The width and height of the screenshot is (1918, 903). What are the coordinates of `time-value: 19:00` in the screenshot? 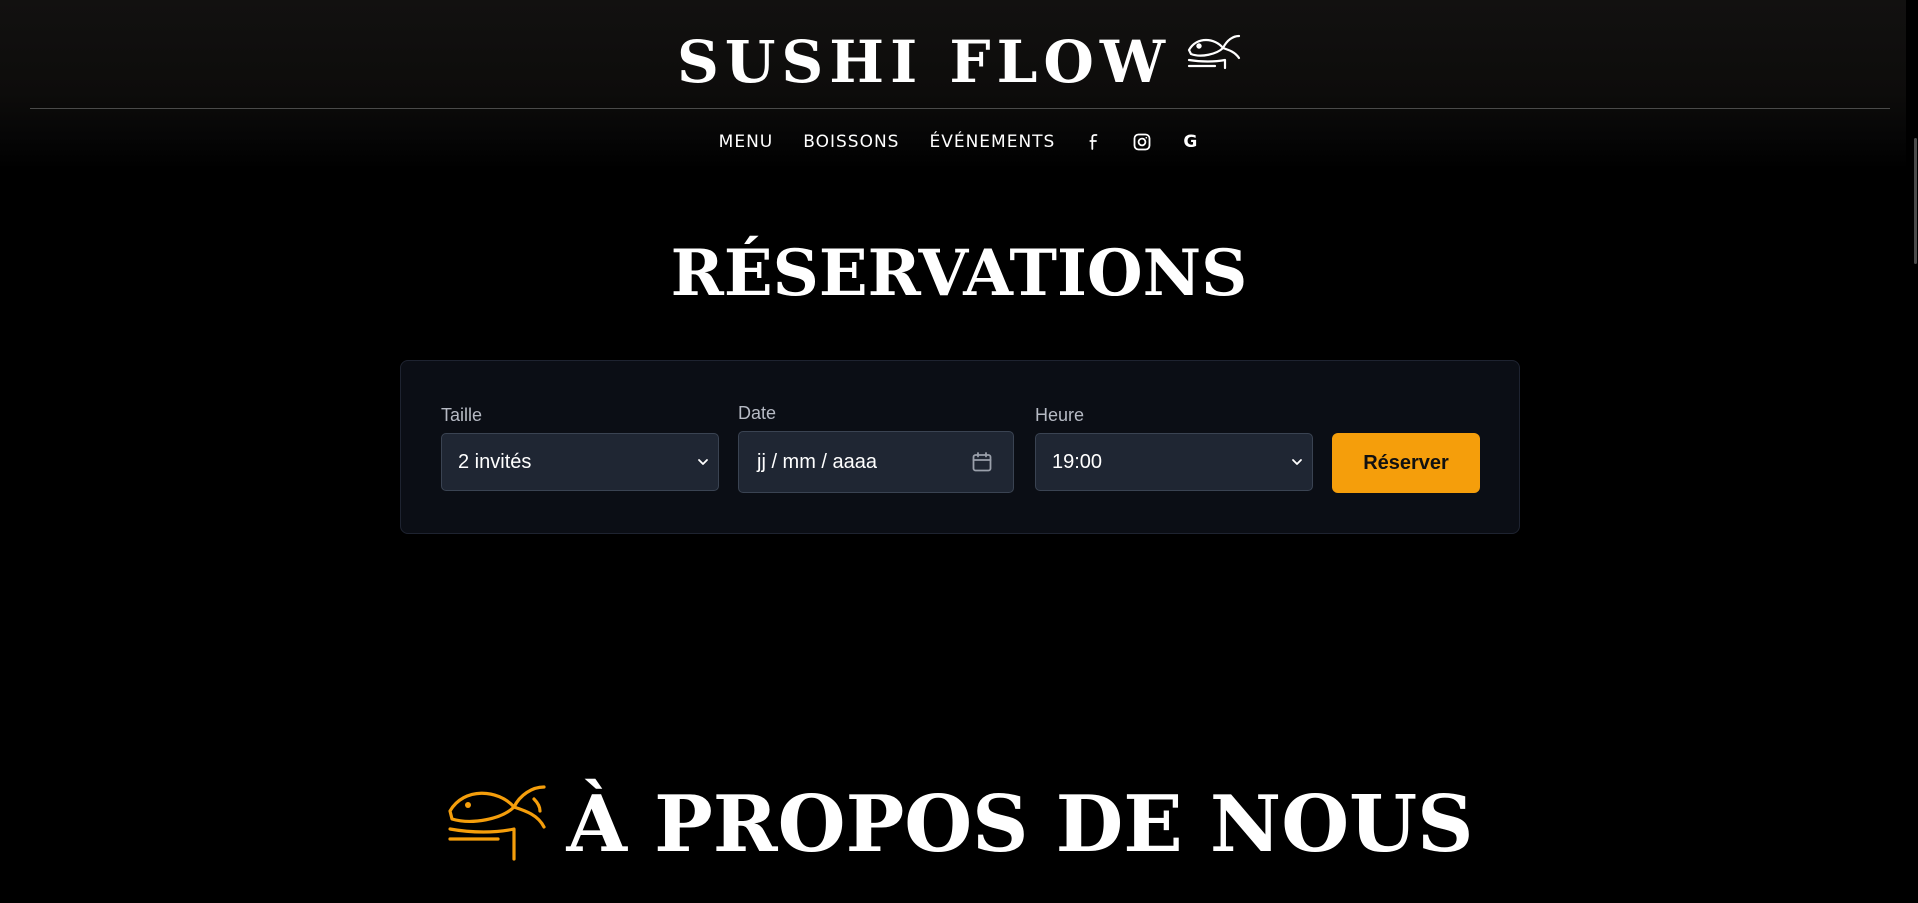 It's located at (1077, 461).